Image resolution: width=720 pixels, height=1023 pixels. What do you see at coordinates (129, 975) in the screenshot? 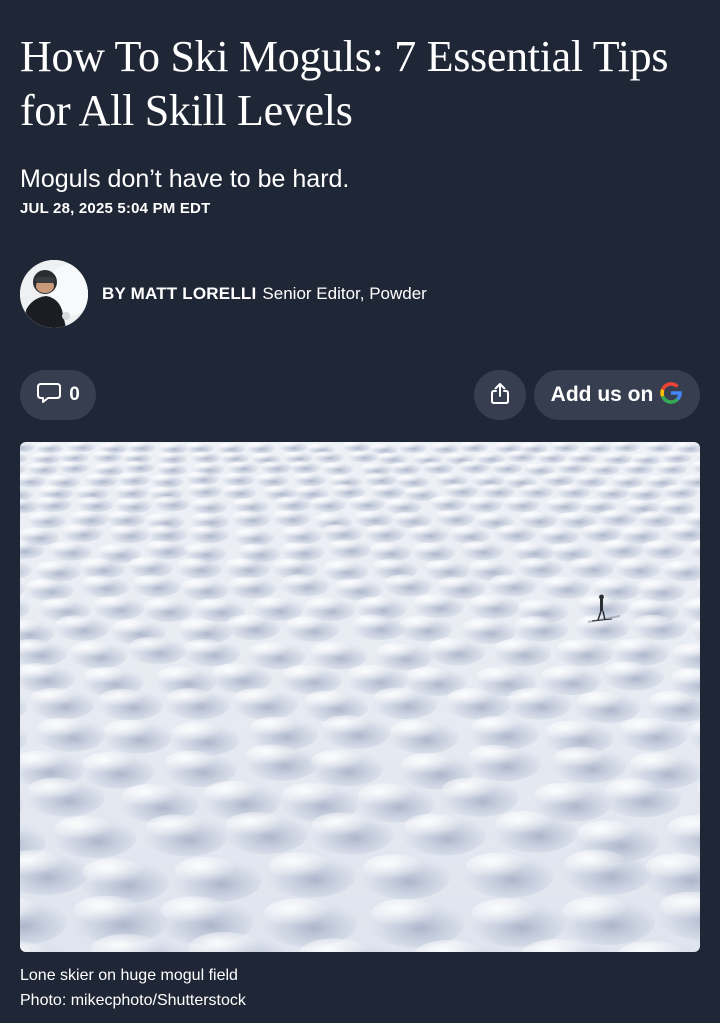
I see `caption-text: Lone skier on huge mogul field` at bounding box center [129, 975].